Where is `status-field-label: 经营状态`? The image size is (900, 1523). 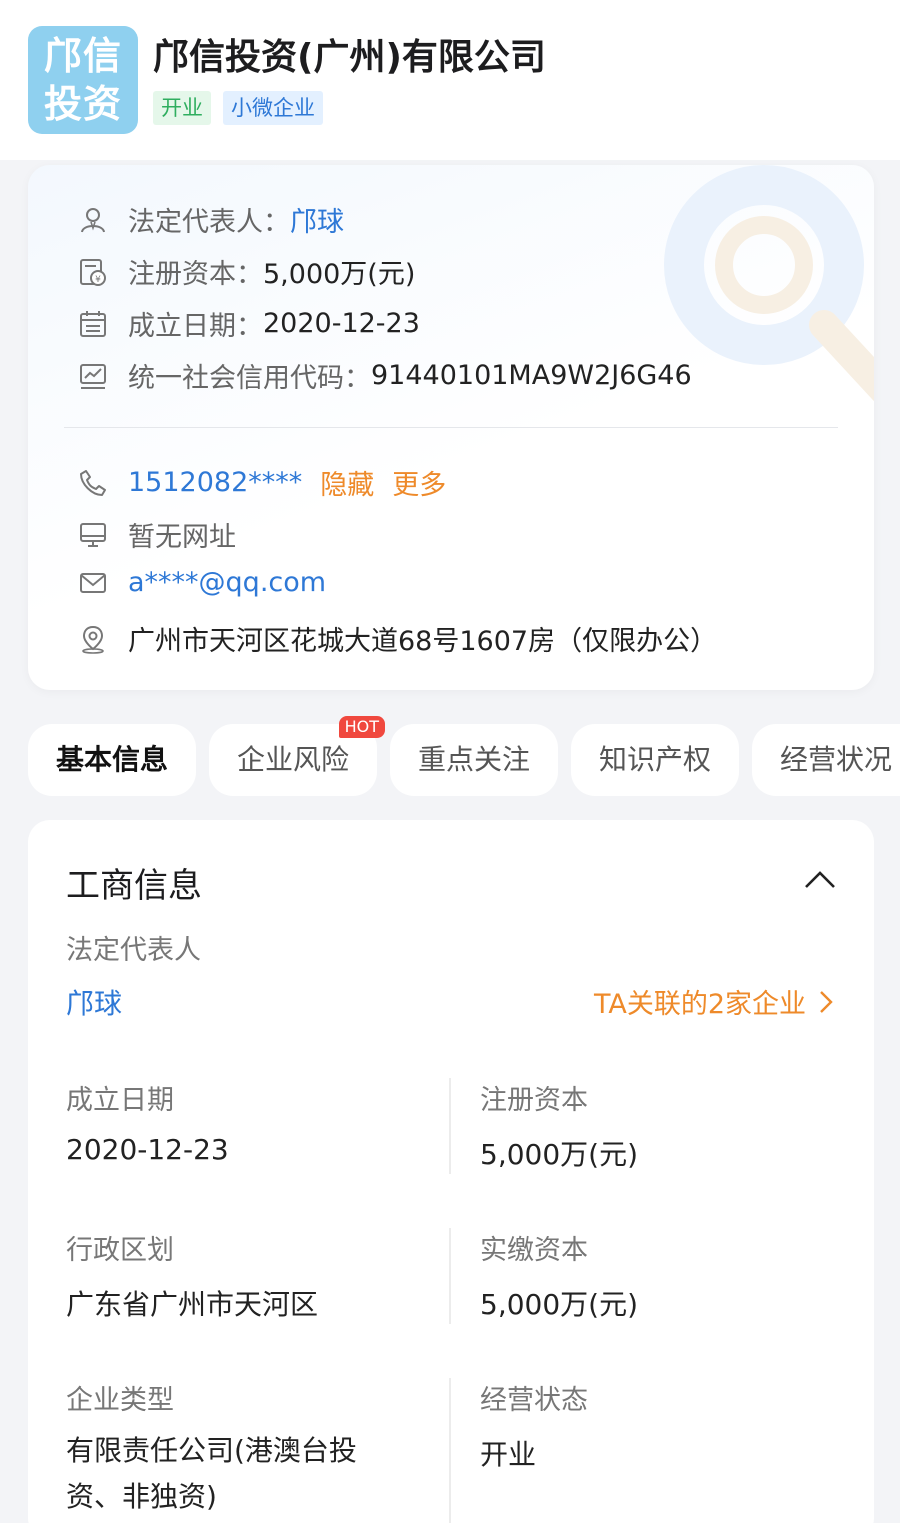 status-field-label: 经营状态 is located at coordinates (534, 1400).